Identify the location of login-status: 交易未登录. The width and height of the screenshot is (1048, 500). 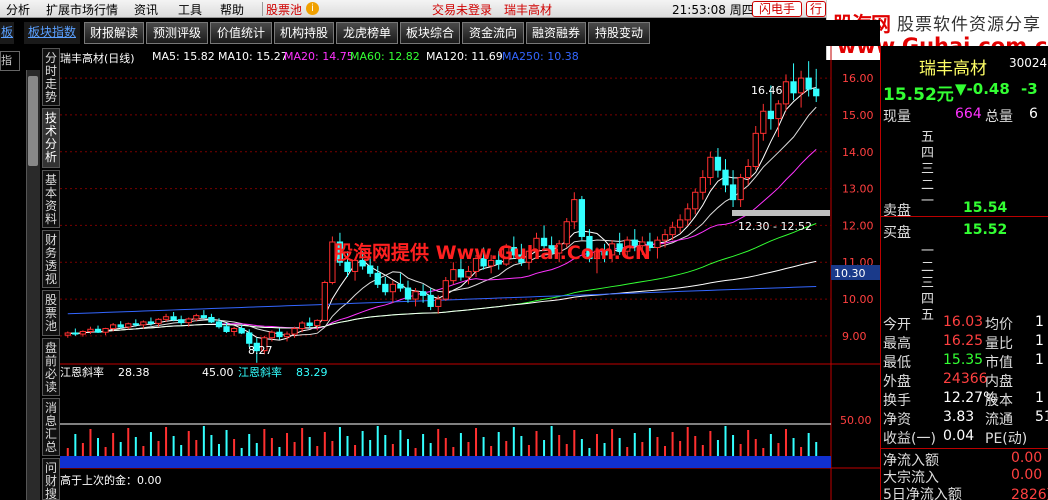
(462, 9).